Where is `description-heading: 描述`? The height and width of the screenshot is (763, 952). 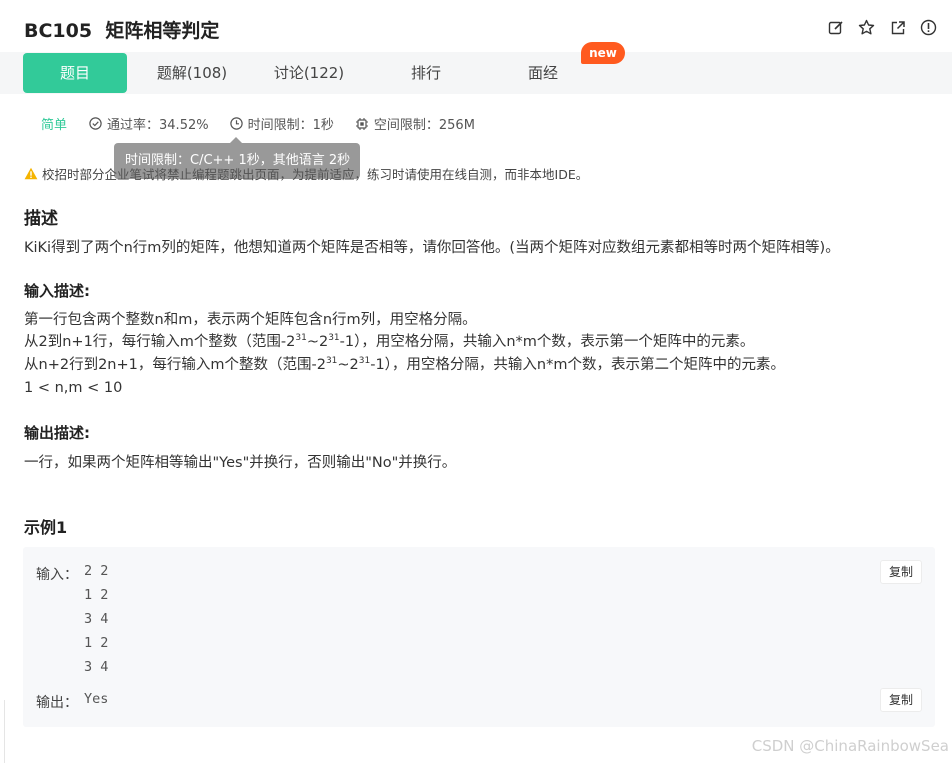 description-heading: 描述 is located at coordinates (41, 219).